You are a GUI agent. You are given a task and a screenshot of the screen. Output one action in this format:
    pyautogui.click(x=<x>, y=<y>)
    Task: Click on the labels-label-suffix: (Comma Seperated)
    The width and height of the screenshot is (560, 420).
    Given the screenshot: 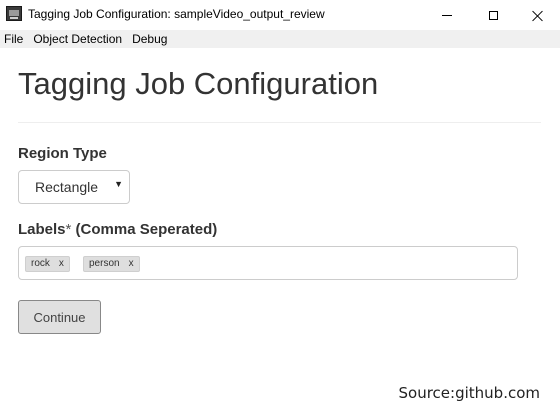 What is the action you would take?
    pyautogui.click(x=144, y=229)
    